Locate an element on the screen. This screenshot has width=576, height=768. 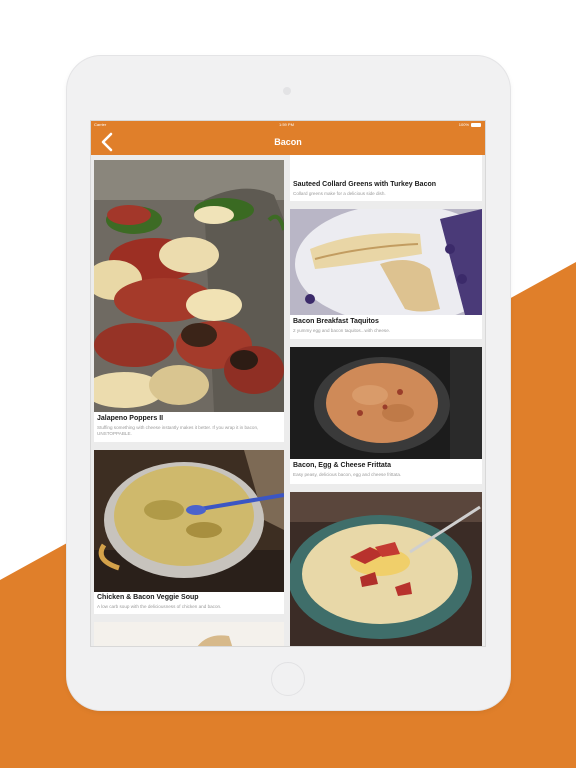
recipe-title: Bacon, Egg & Cheese Frittata is located at coordinates (342, 465).